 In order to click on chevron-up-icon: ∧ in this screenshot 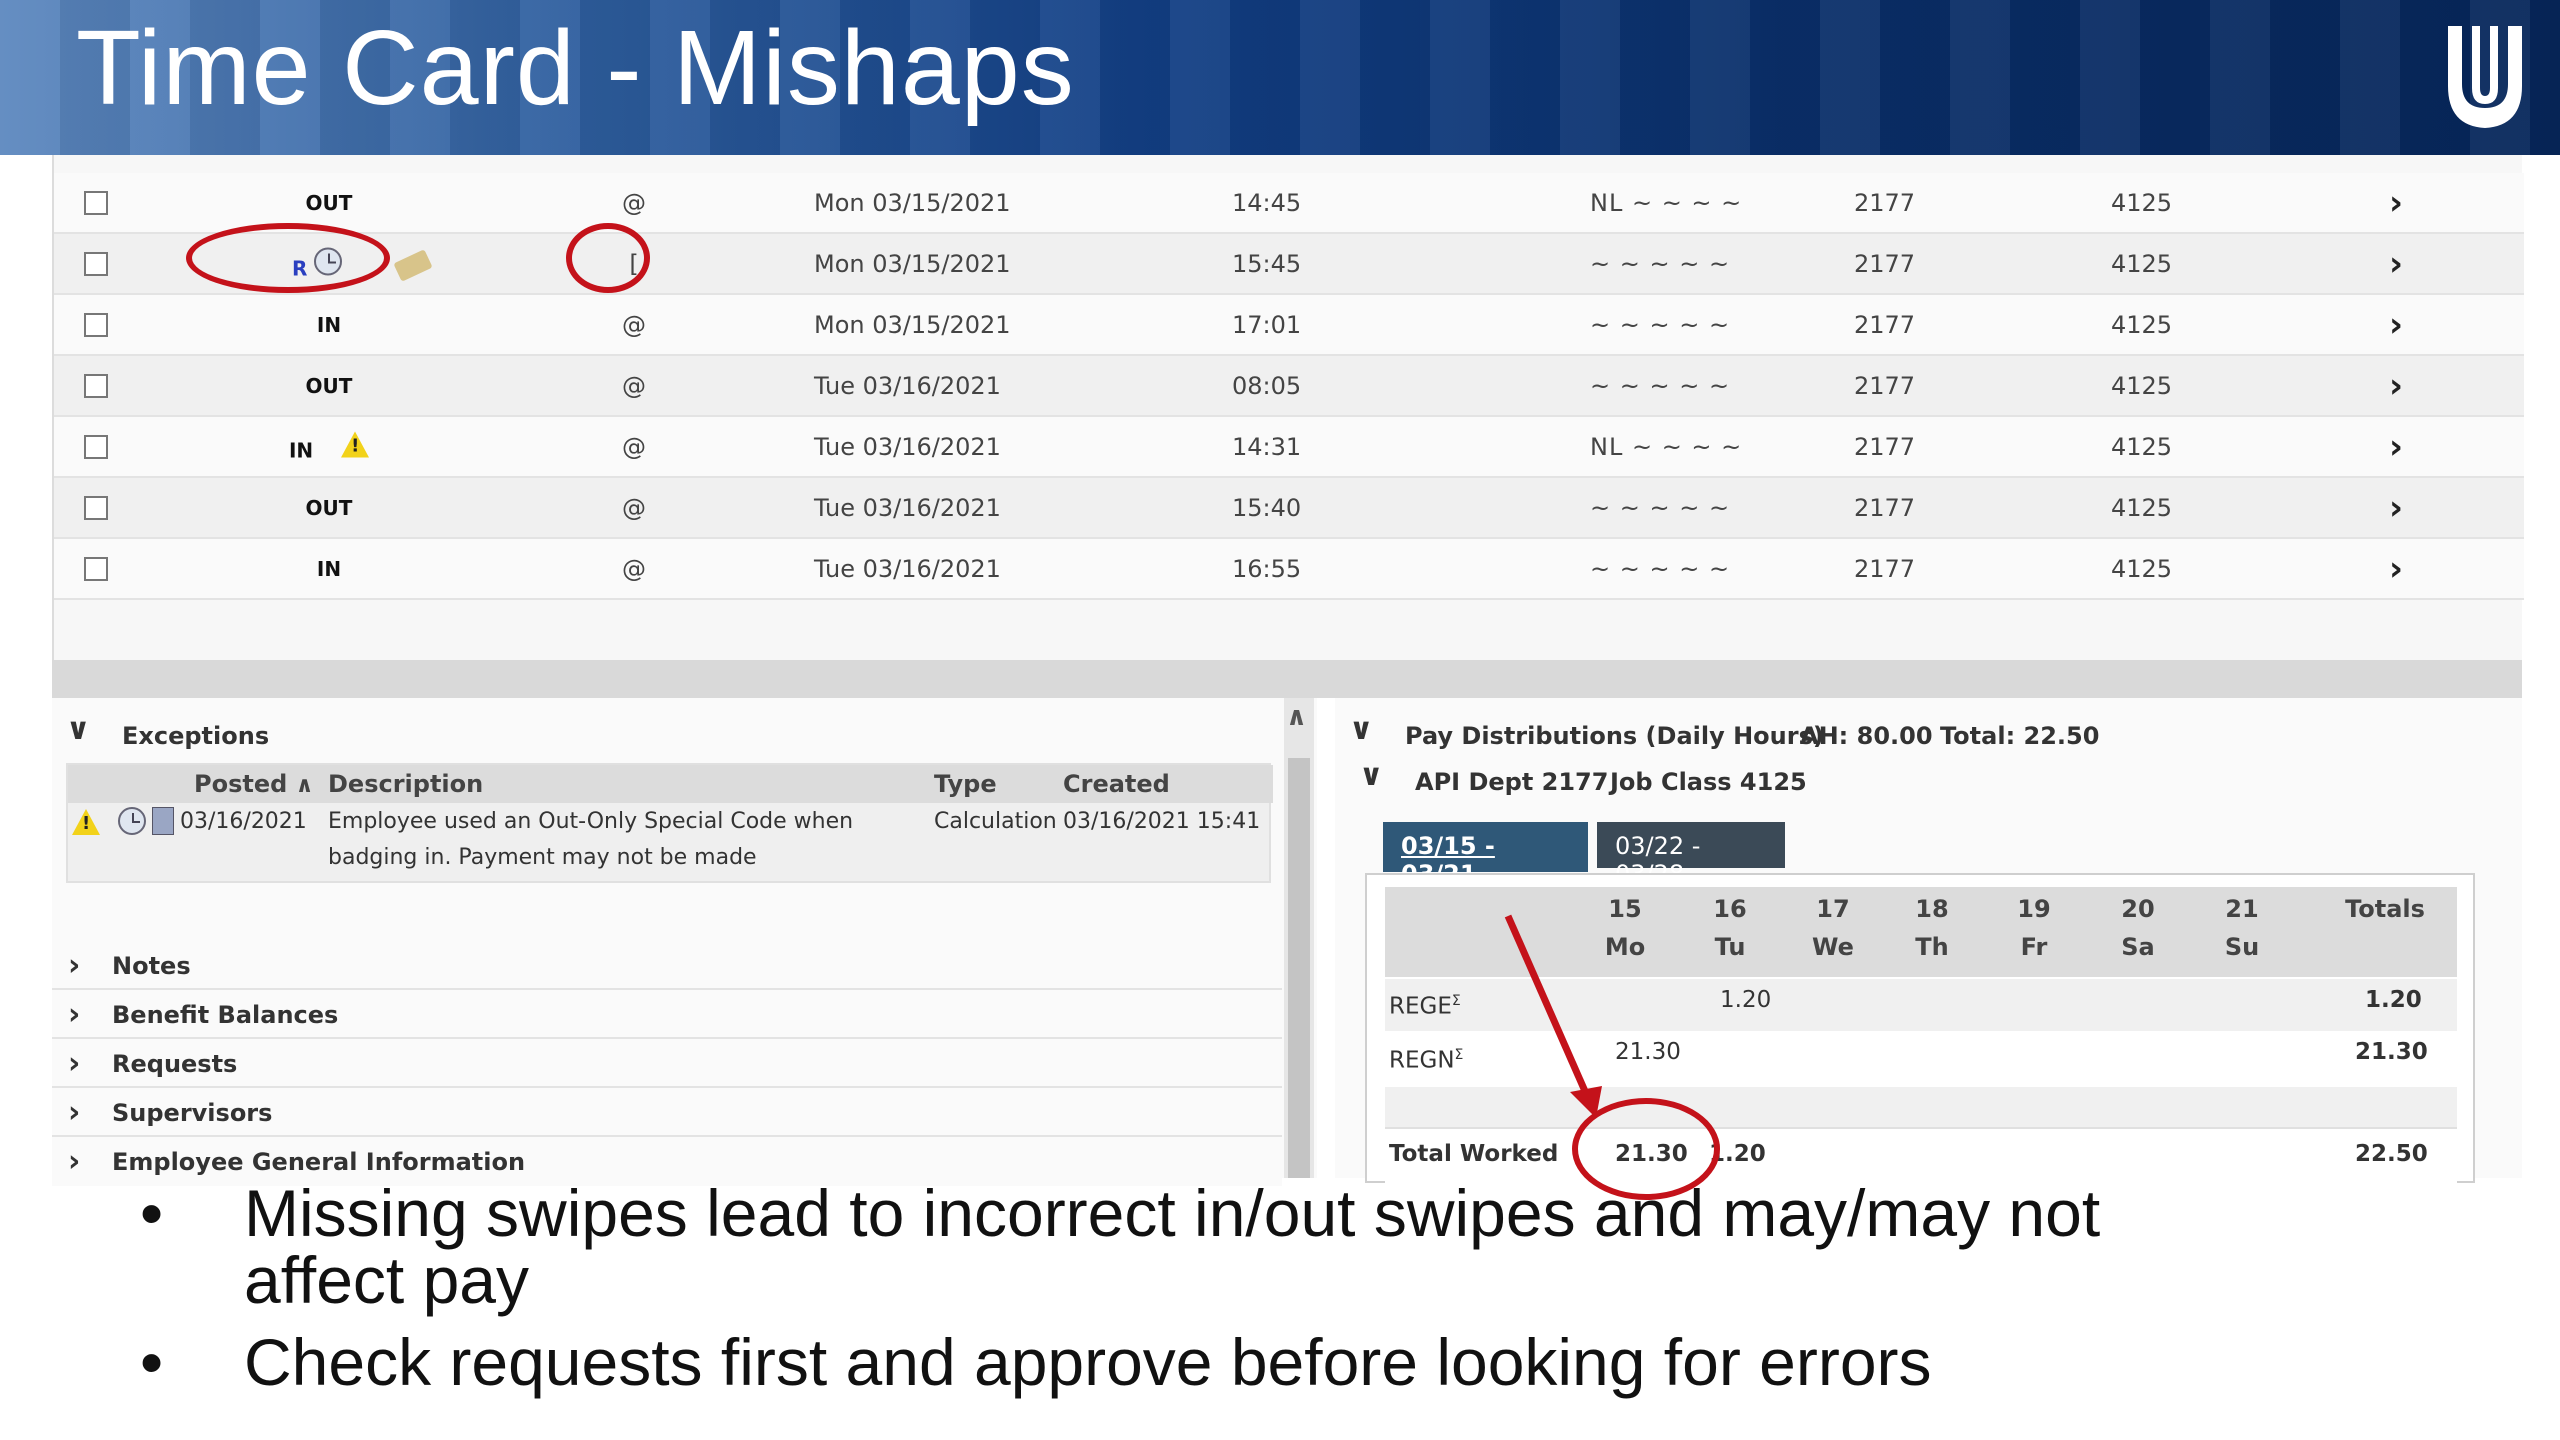, I will do `click(1296, 717)`.